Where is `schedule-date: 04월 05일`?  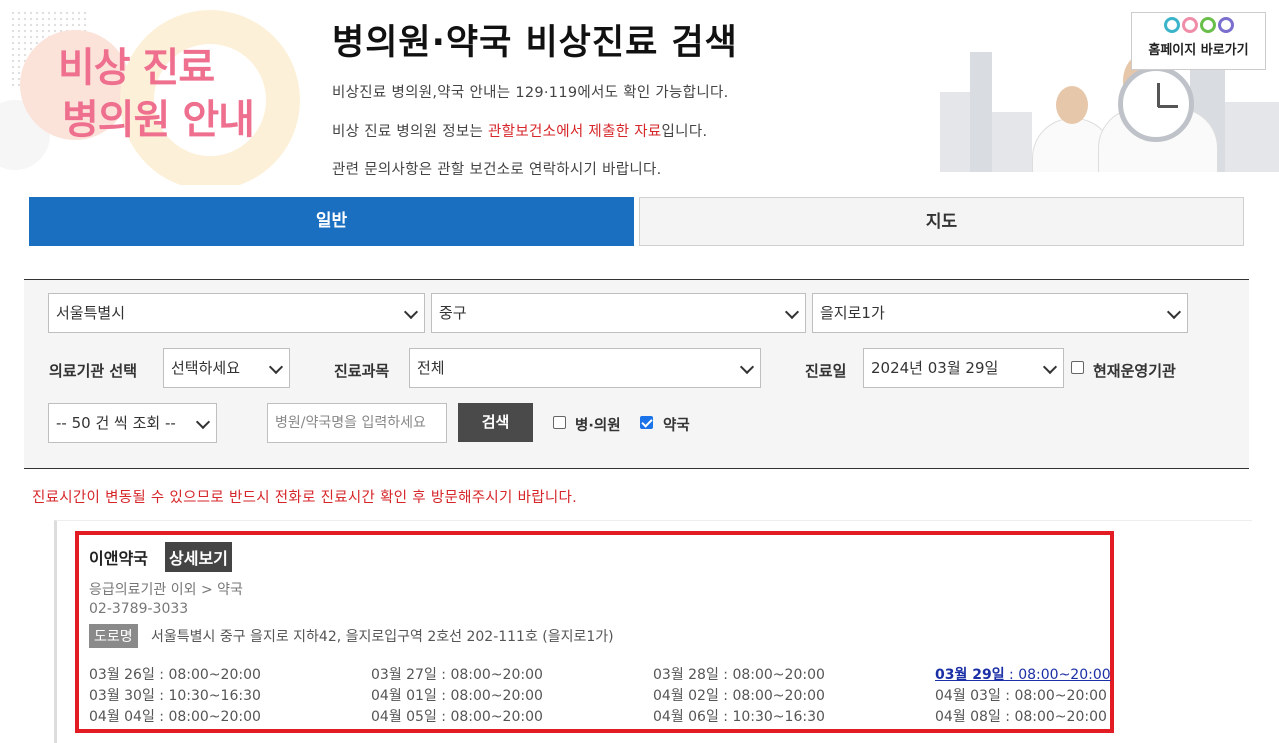
schedule-date: 04월 05일 is located at coordinates (404, 717).